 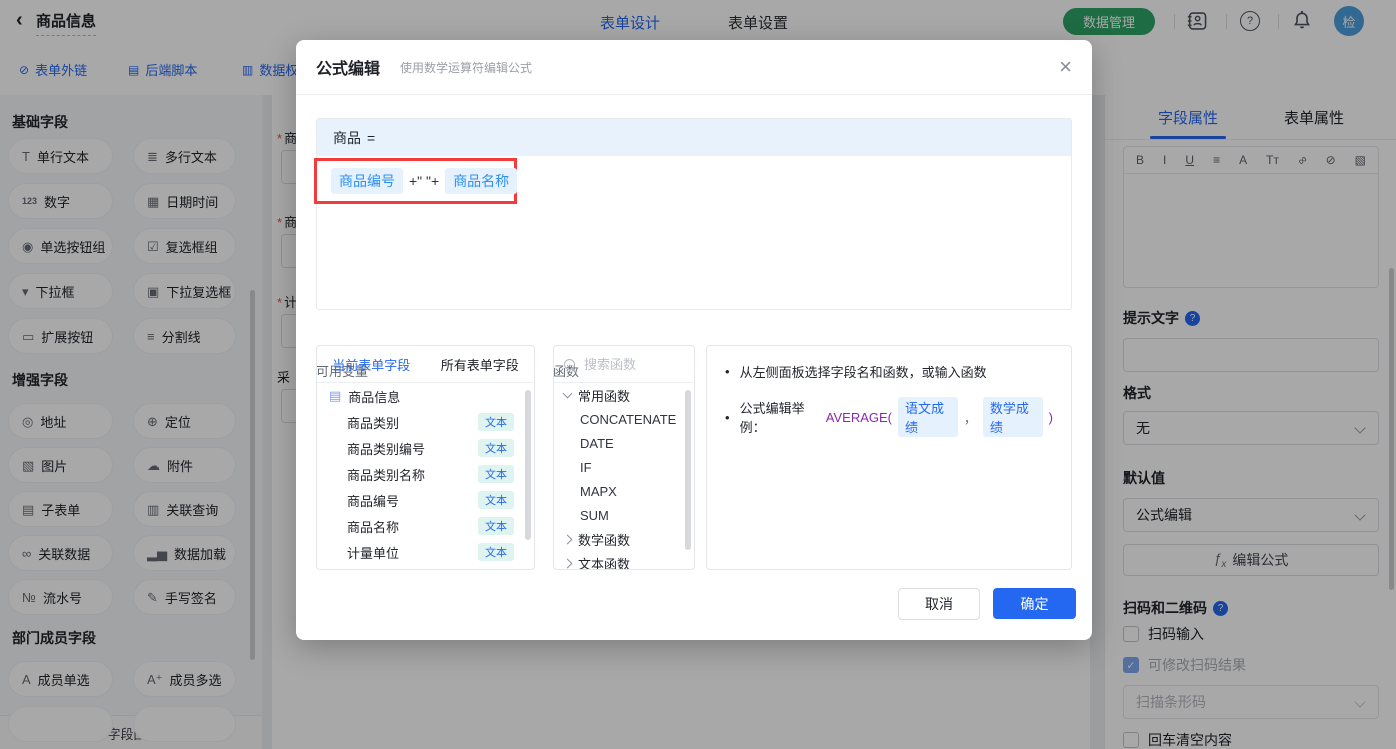 What do you see at coordinates (1065, 67) in the screenshot?
I see `close-icon: ×` at bounding box center [1065, 67].